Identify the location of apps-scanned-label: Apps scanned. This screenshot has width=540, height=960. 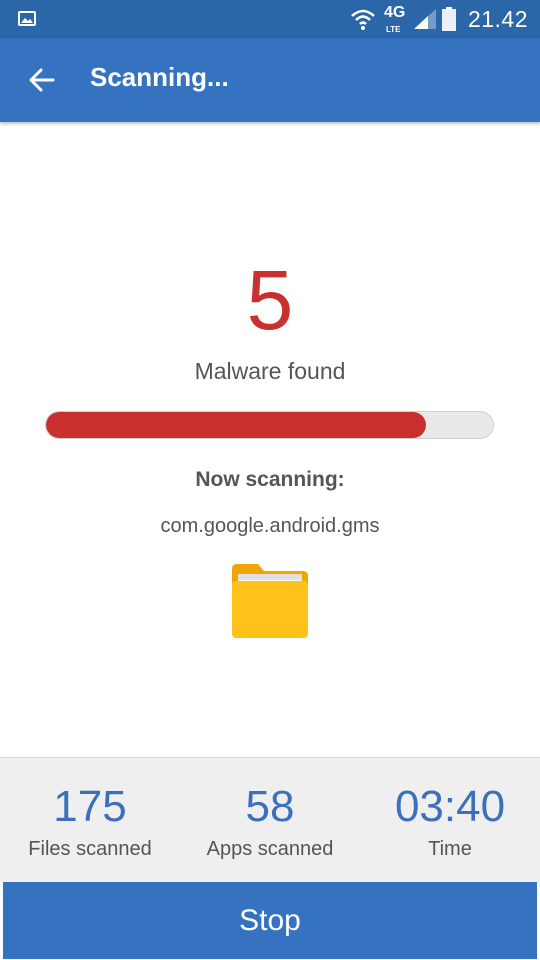
(270, 849).